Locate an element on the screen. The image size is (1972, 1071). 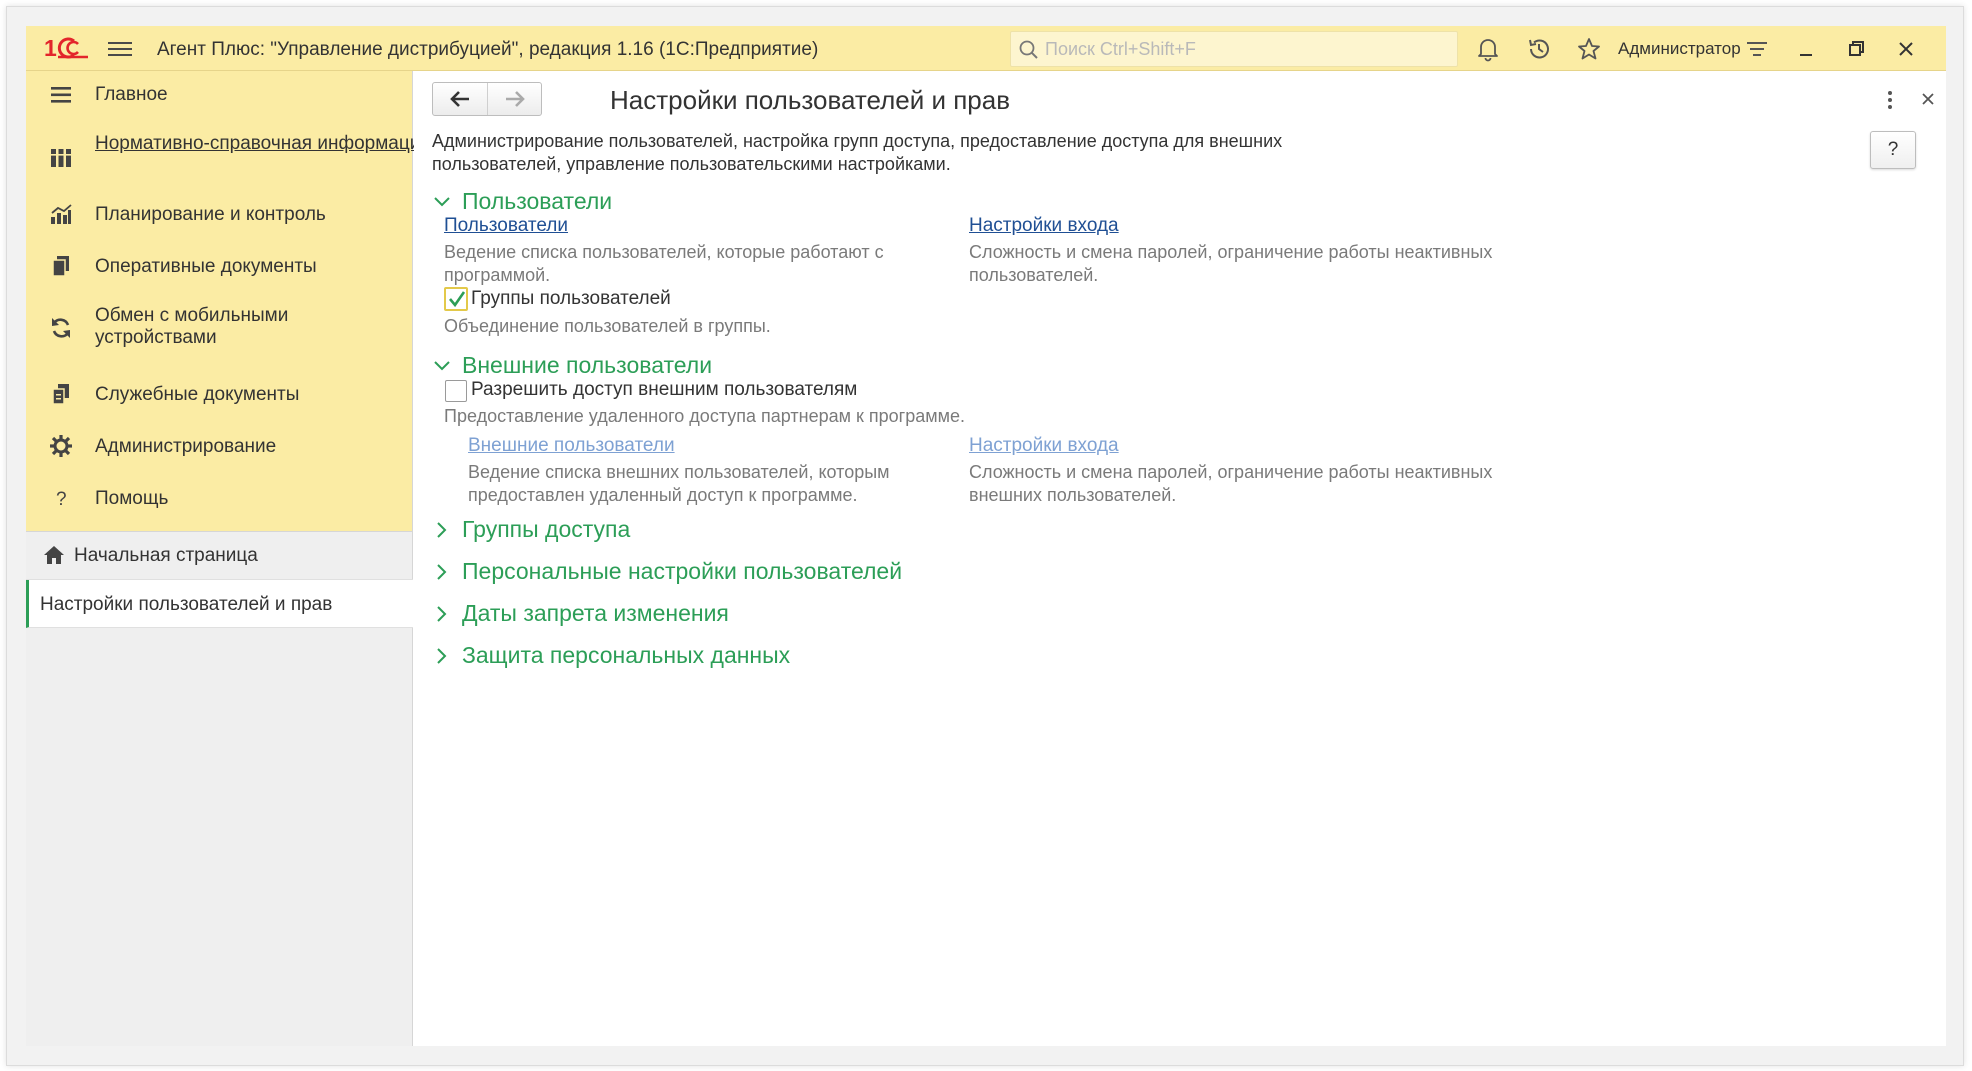
group-users-header: Пользователи is located at coordinates (522, 201).